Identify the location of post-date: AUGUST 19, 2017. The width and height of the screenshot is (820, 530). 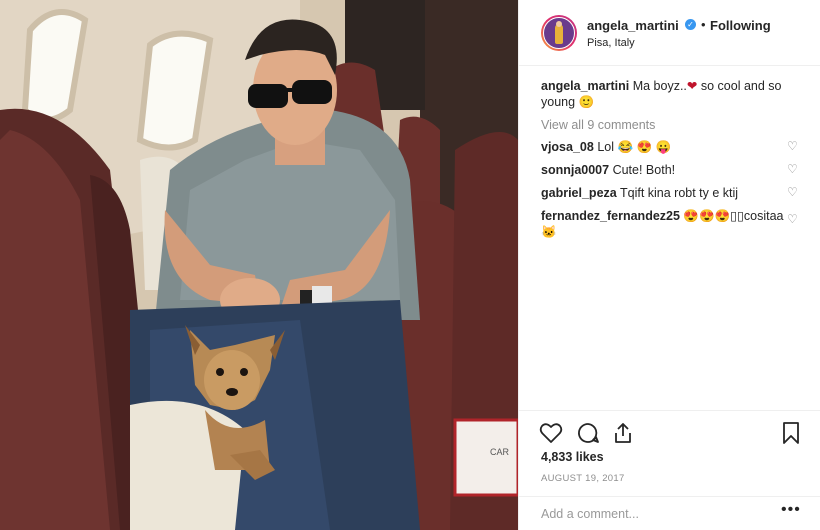
(583, 478).